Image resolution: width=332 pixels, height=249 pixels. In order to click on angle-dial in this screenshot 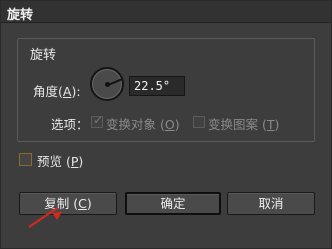, I will do `click(107, 84)`.